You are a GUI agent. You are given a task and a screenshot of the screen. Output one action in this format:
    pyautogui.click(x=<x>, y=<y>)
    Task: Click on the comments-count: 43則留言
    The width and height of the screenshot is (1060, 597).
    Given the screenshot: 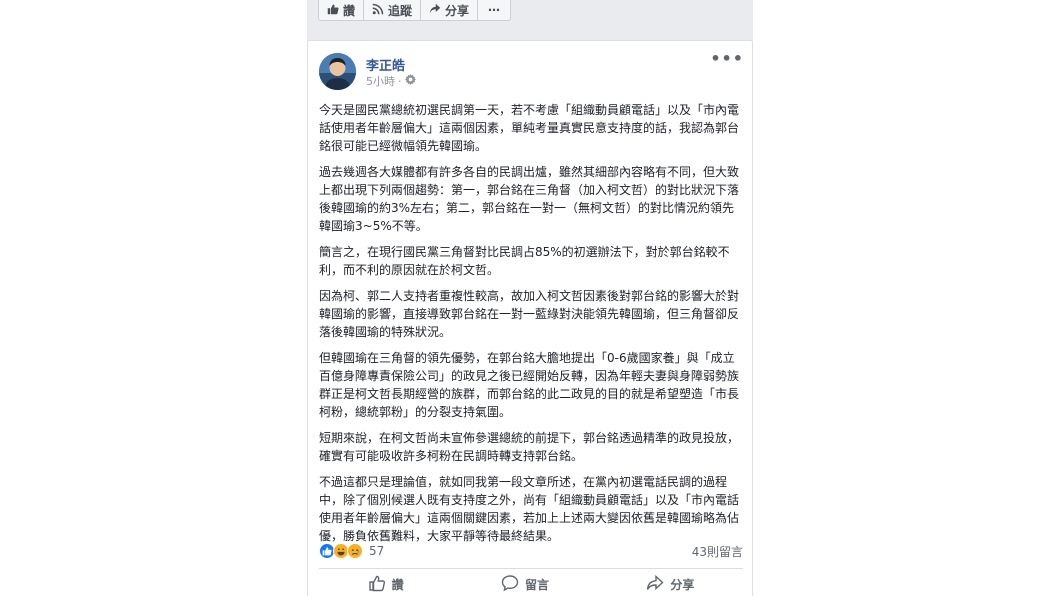 What is the action you would take?
    pyautogui.click(x=717, y=551)
    